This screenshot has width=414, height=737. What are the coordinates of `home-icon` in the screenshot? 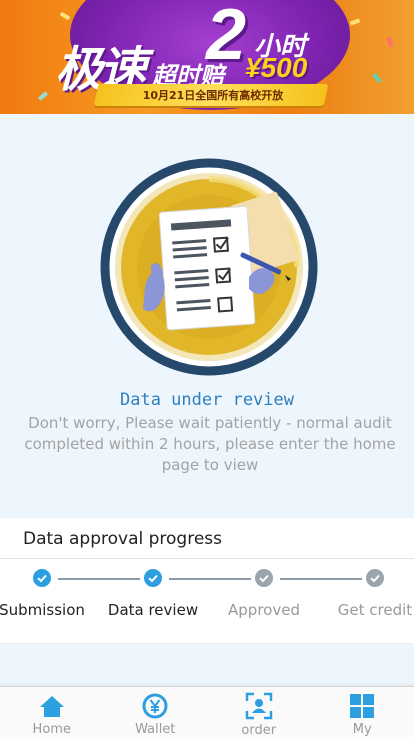 It's located at (52, 705).